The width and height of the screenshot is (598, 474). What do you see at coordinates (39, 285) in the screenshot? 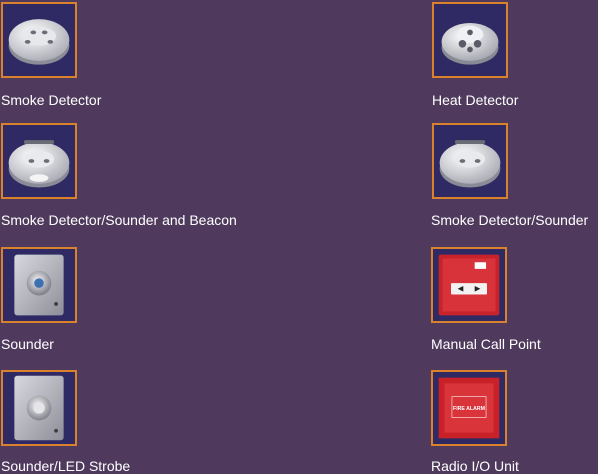
I see `sounder-icon` at bounding box center [39, 285].